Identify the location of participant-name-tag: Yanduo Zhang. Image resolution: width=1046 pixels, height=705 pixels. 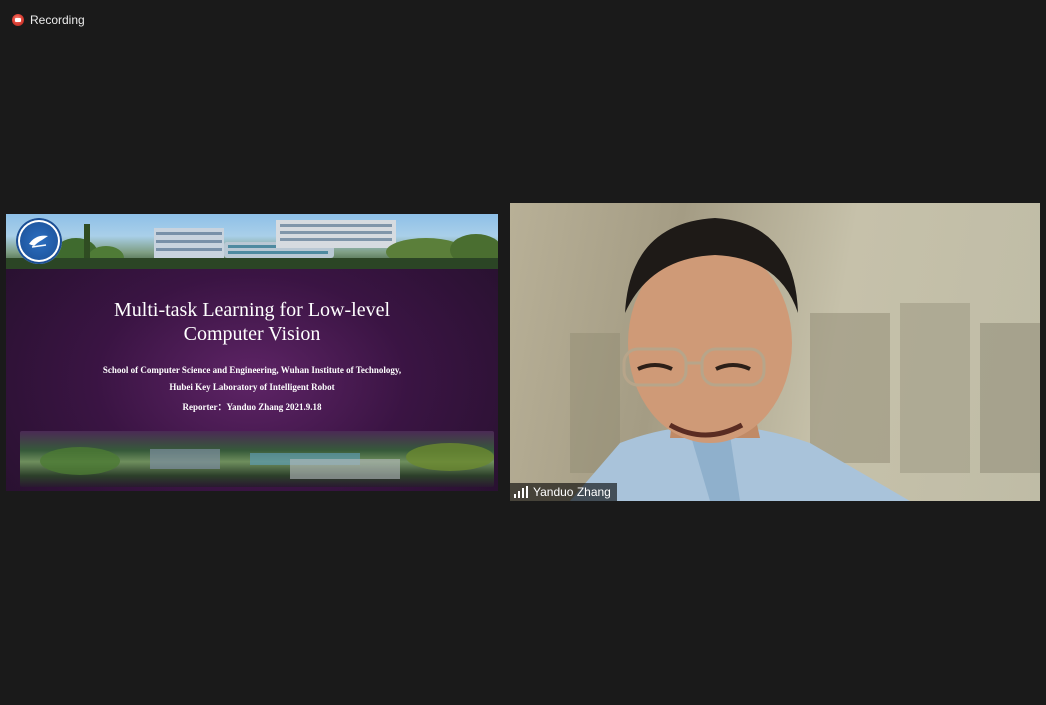
(563, 492).